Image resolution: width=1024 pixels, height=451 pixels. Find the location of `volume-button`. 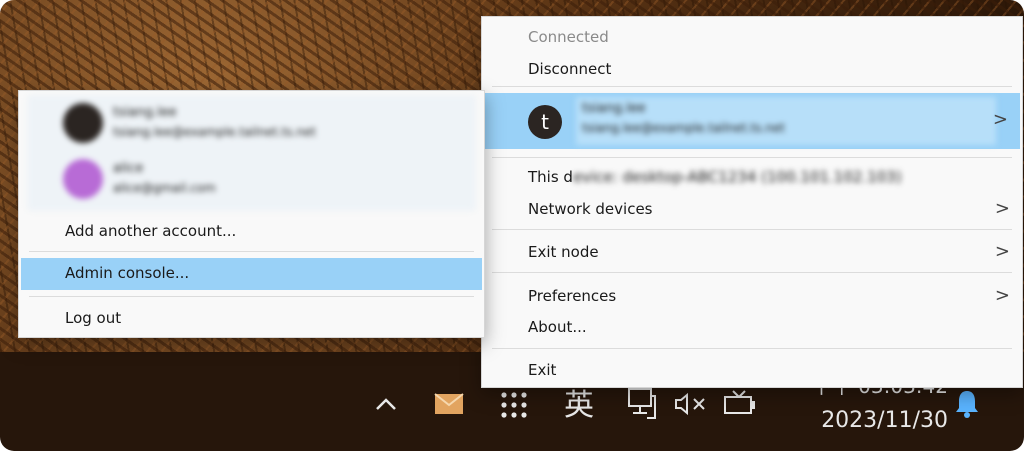

volume-button is located at coordinates (691, 404).